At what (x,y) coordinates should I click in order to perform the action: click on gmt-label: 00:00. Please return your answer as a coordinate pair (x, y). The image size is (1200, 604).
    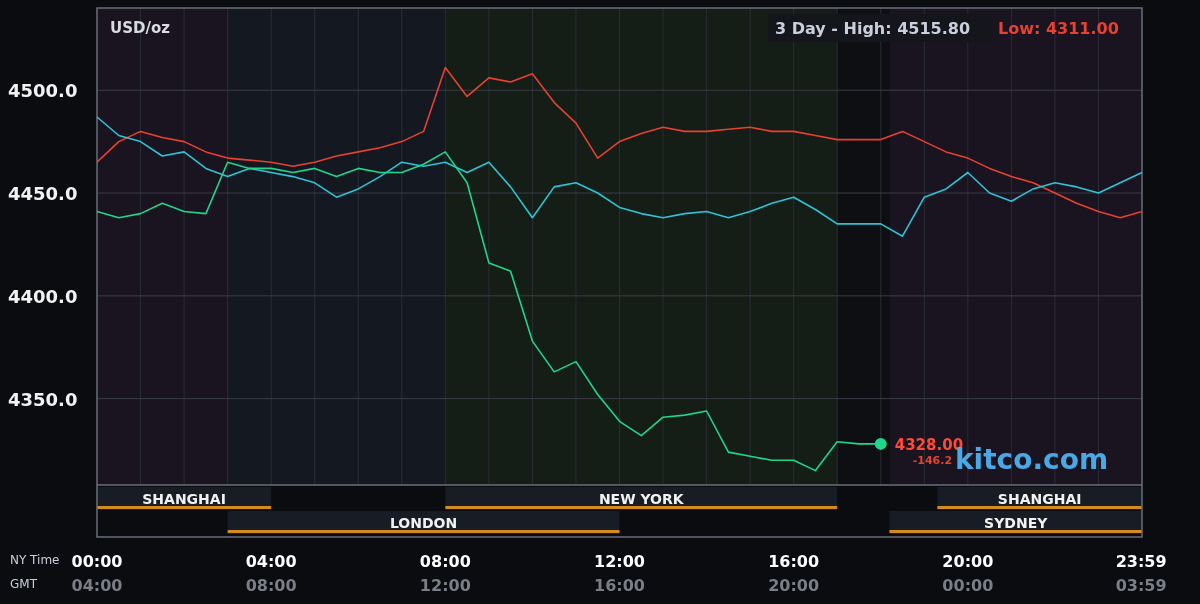
    Looking at the image, I should click on (968, 585).